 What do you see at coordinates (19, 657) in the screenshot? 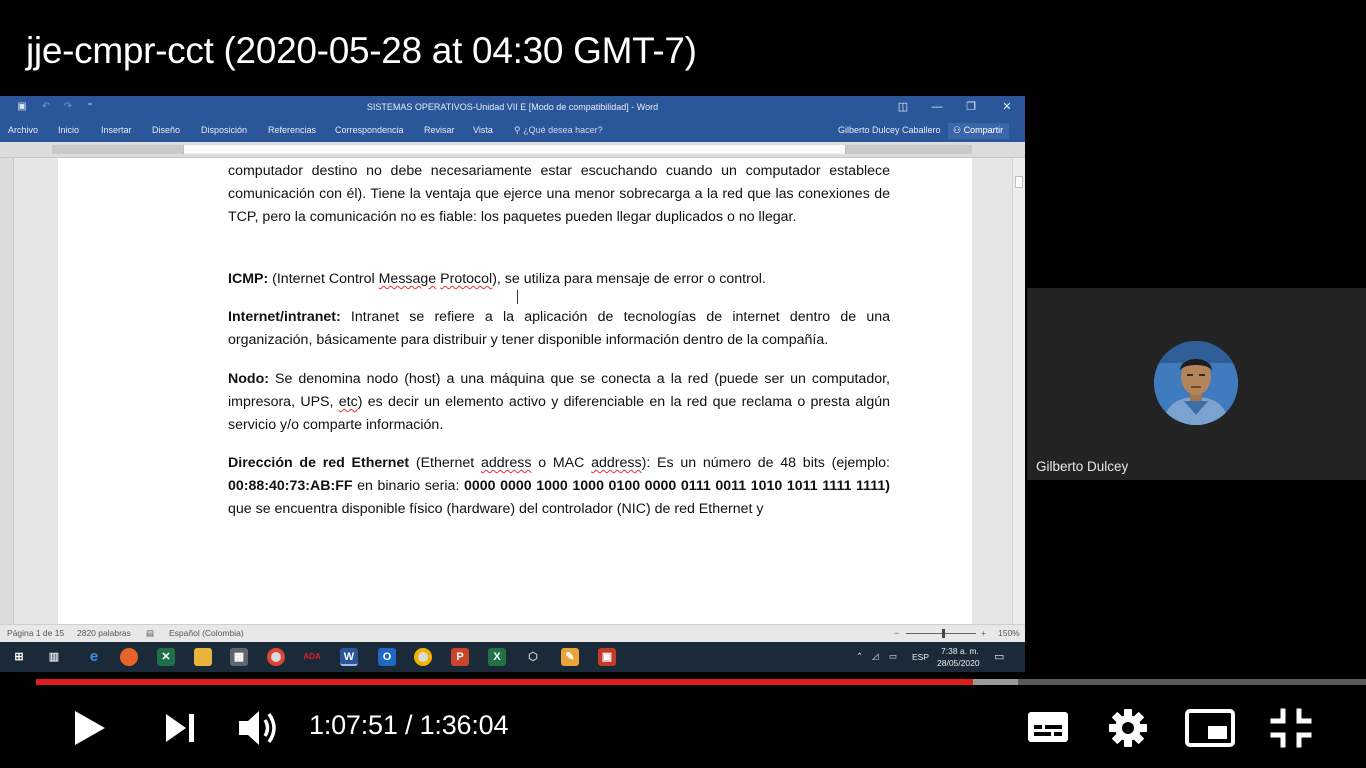
I see `windows-start-icon: ⊞` at bounding box center [19, 657].